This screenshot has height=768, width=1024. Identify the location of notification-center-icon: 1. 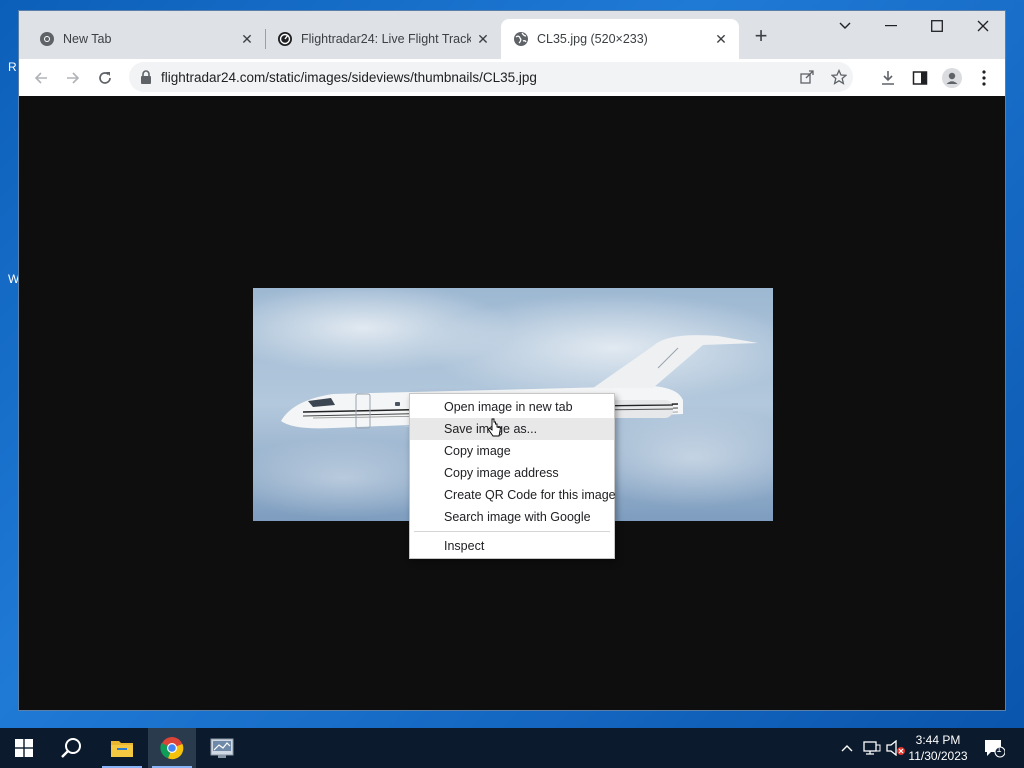
(994, 748).